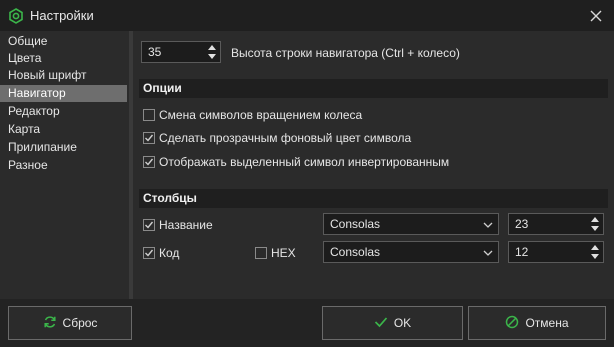 The width and height of the screenshot is (614, 347). Describe the element at coordinates (307, 15) in the screenshot. I see `title-bar: Настройки` at that location.